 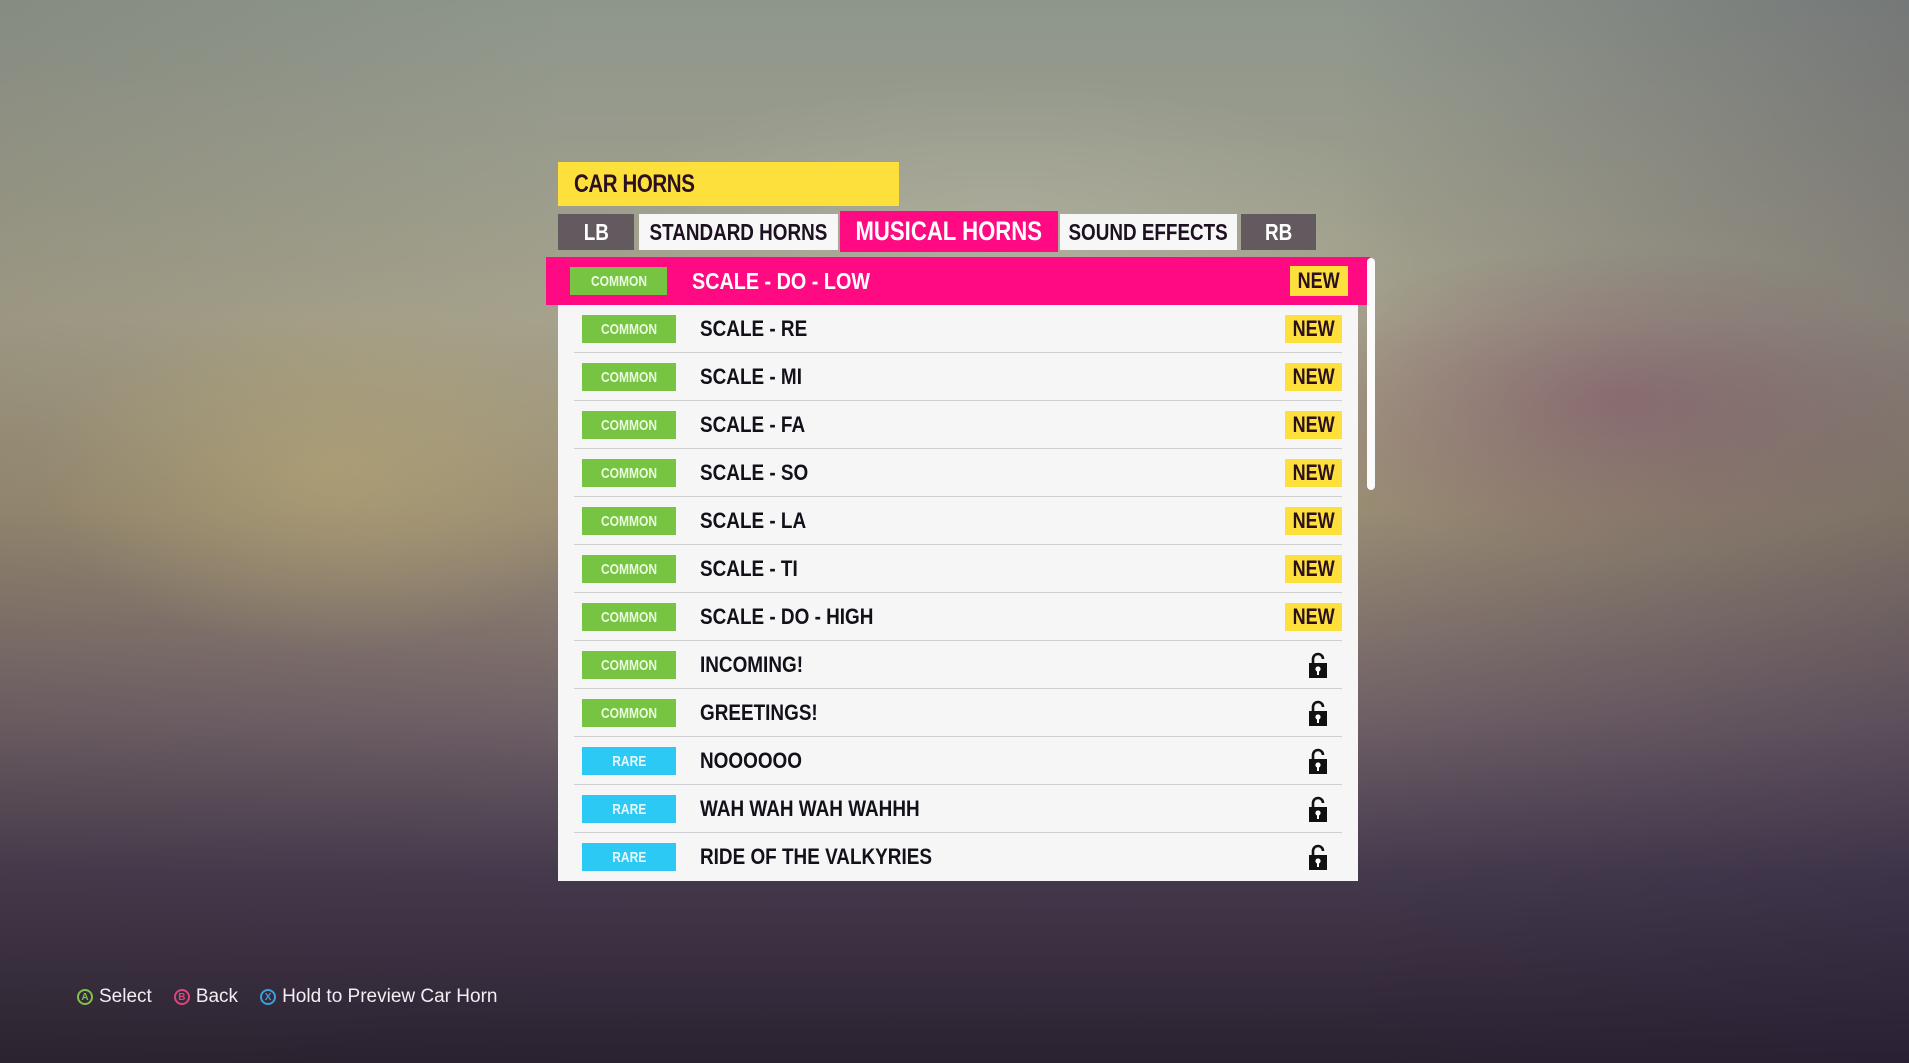 What do you see at coordinates (958, 857) in the screenshot?
I see `list-item: RARE RIDE OF THE VALKYRIES` at bounding box center [958, 857].